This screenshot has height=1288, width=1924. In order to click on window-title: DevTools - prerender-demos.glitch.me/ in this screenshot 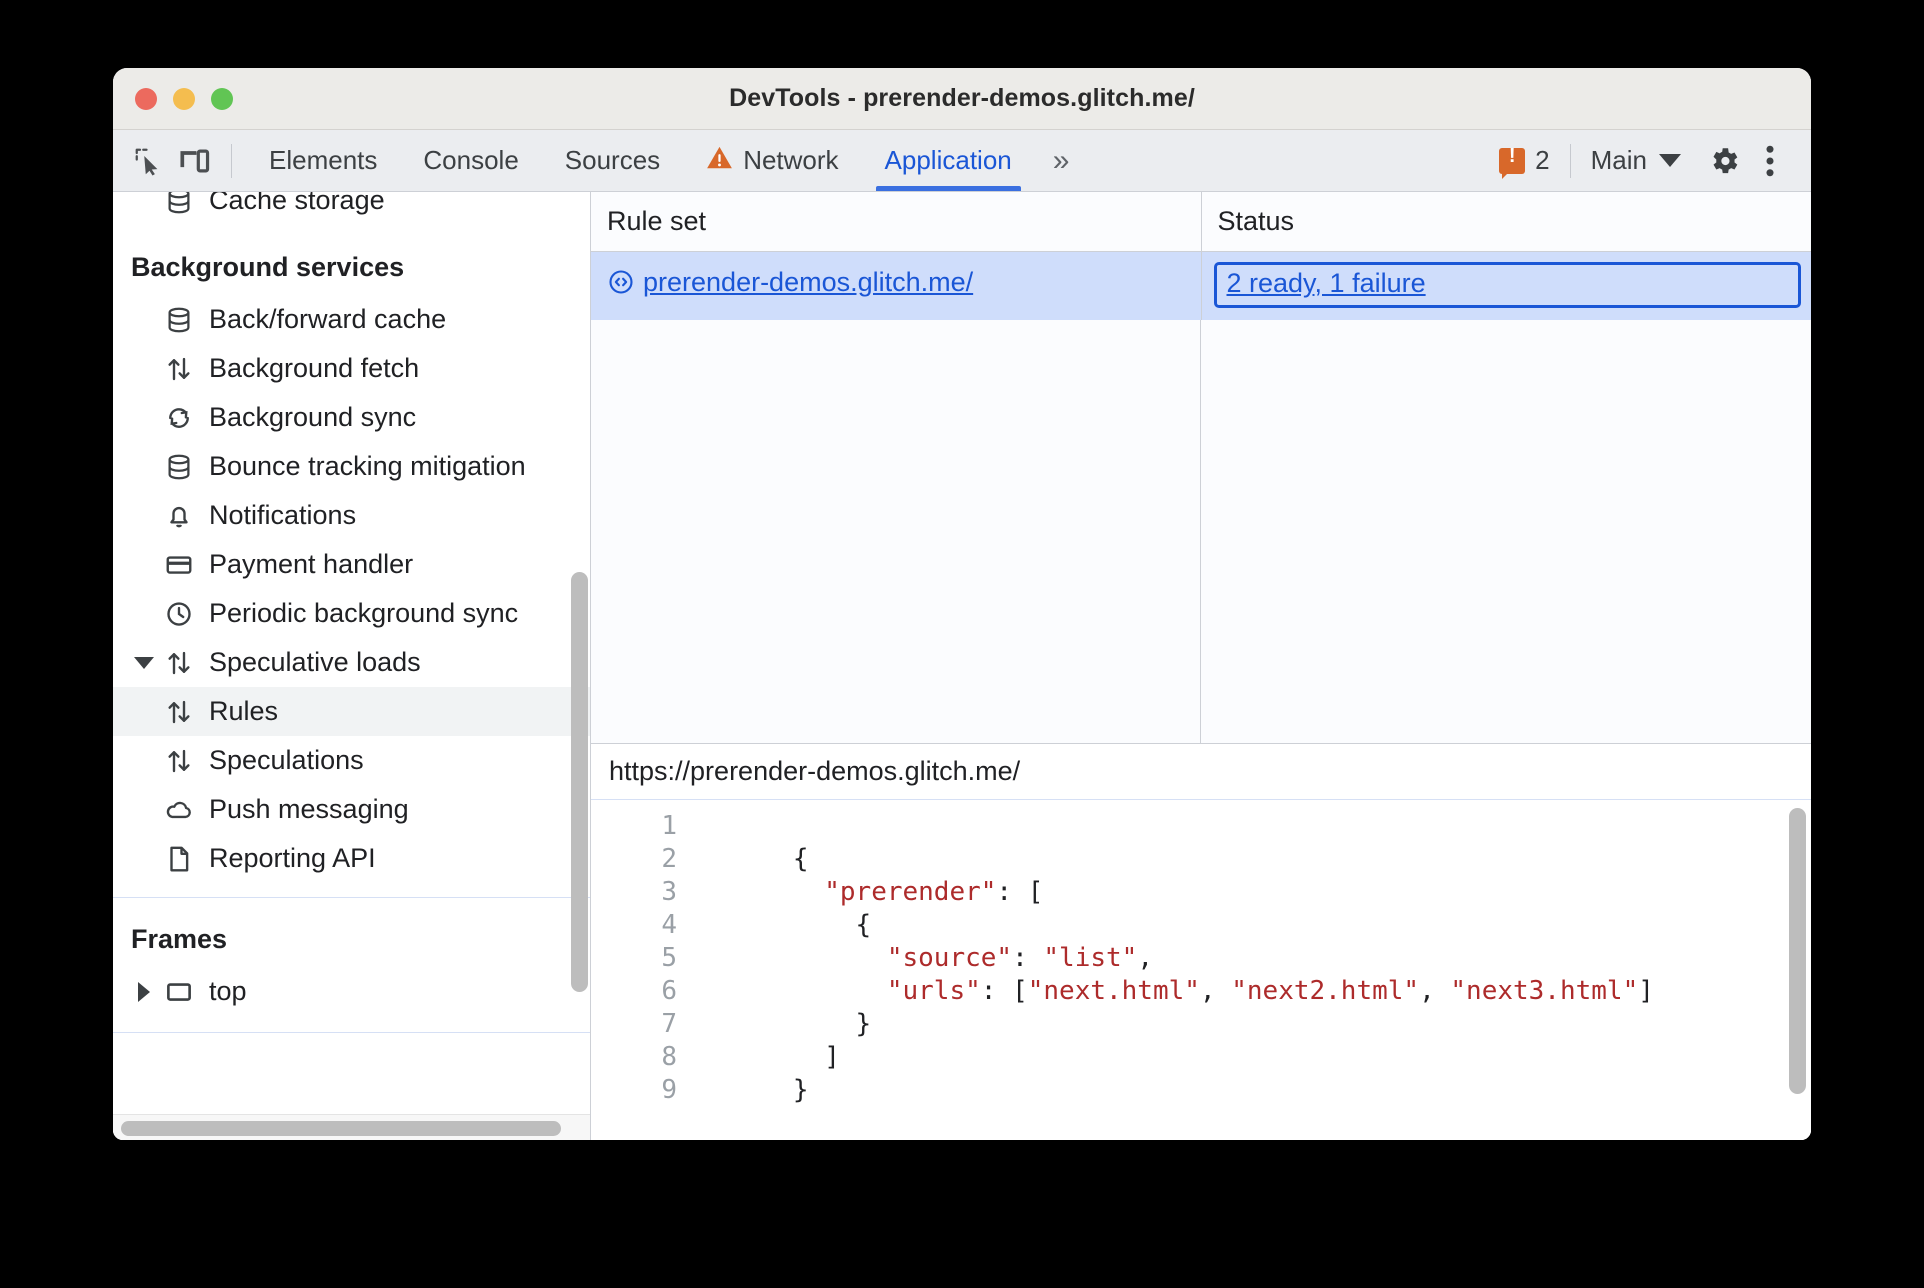, I will do `click(962, 98)`.